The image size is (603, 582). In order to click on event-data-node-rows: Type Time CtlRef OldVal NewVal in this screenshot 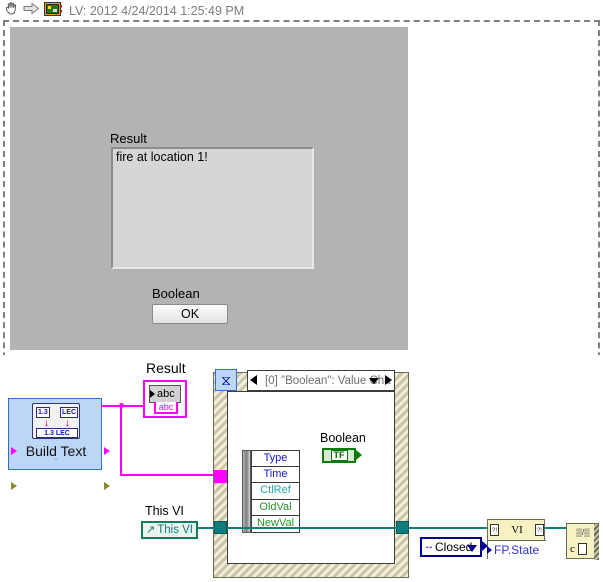, I will do `click(275, 491)`.